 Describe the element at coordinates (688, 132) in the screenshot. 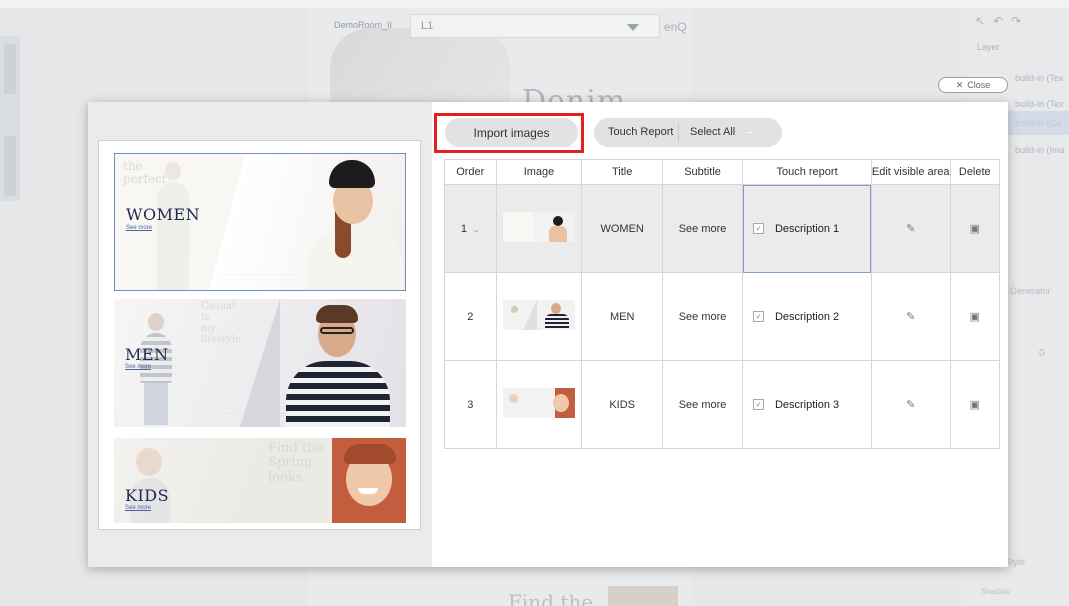

I see `touch-report-group: Touch Report Select All` at that location.